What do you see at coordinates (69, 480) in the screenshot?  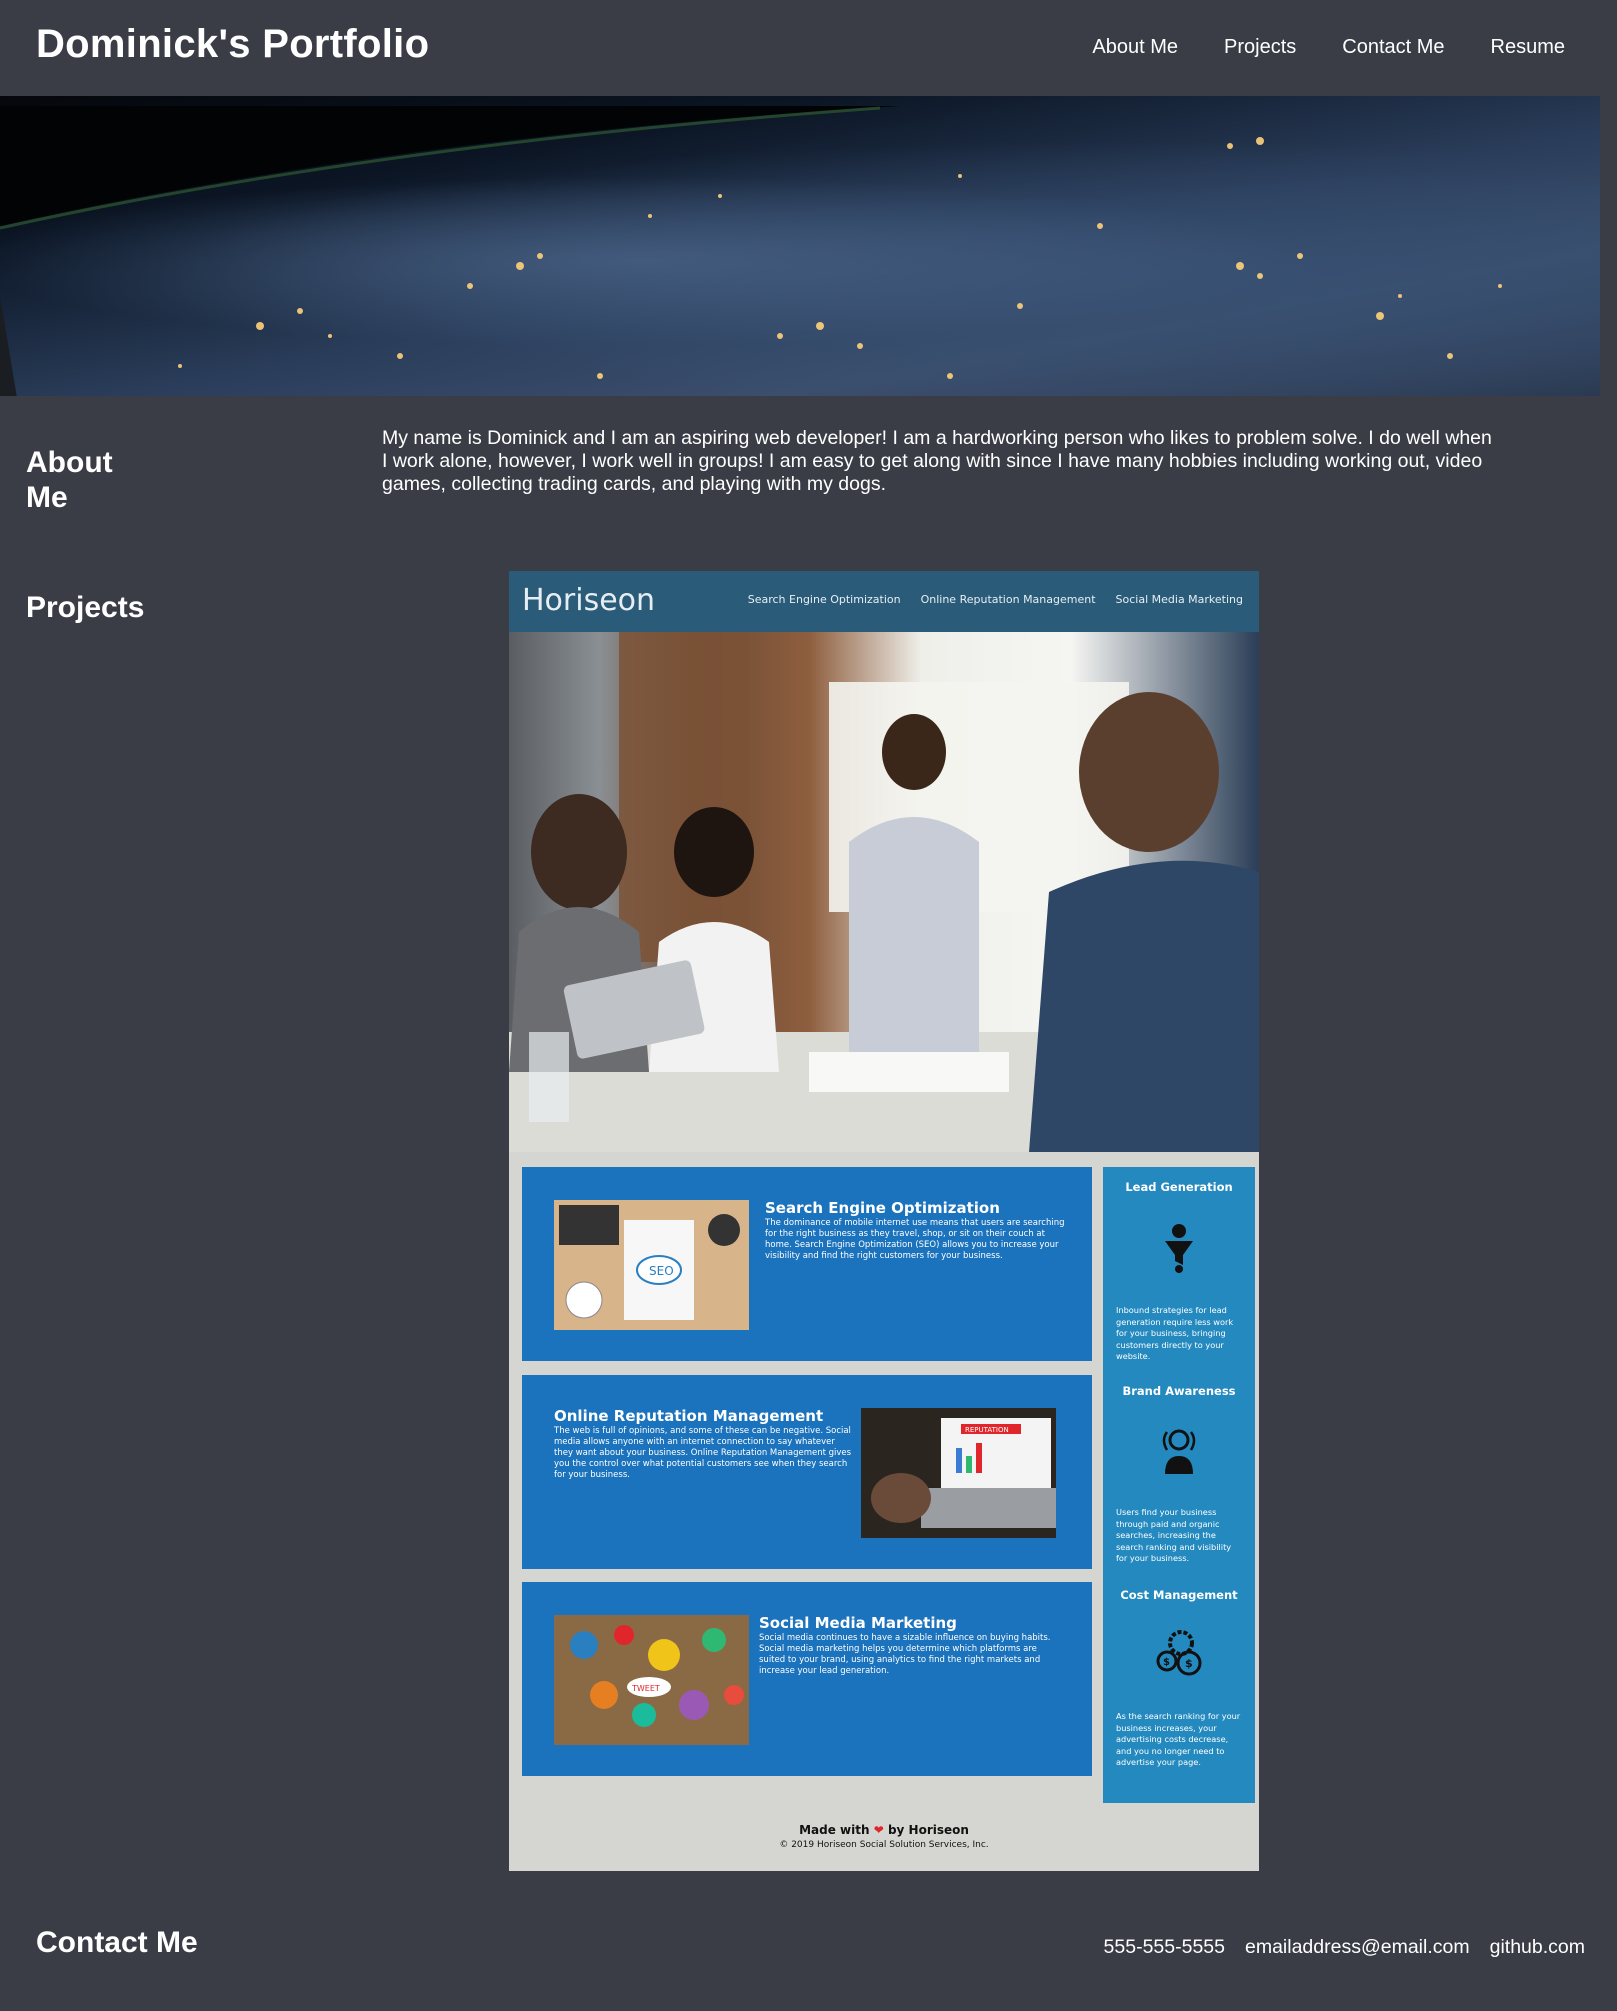 I see `about-heading: About Me` at bounding box center [69, 480].